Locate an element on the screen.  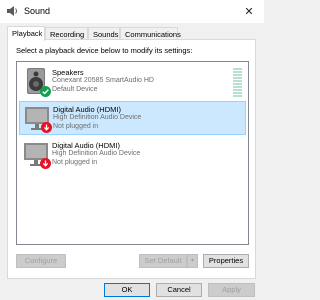
device-name: Speakers is located at coordinates (68, 72).